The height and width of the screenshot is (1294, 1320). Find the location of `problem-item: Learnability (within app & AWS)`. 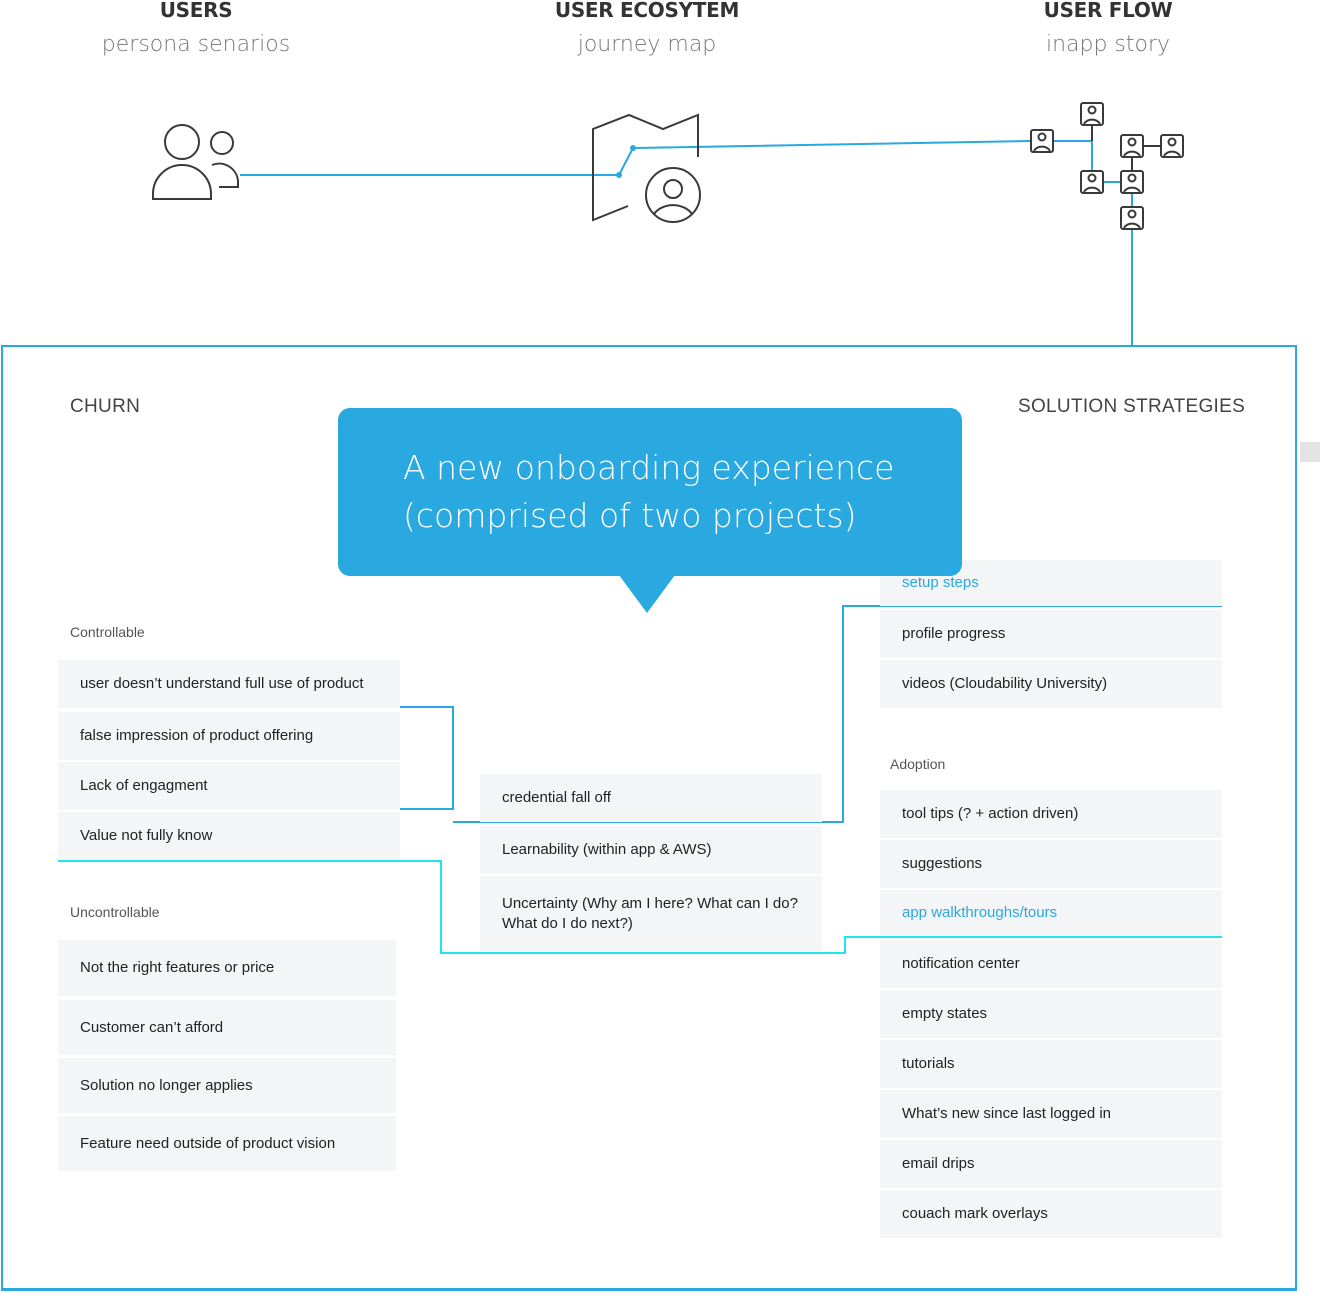

problem-item: Learnability (within app & AWS) is located at coordinates (651, 850).